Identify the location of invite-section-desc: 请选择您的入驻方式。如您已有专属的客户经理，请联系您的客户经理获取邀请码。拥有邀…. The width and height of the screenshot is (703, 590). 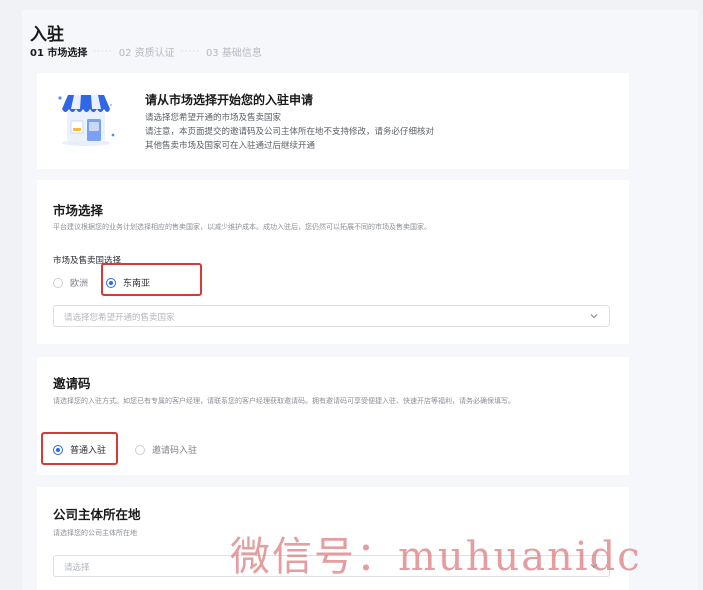
(284, 401).